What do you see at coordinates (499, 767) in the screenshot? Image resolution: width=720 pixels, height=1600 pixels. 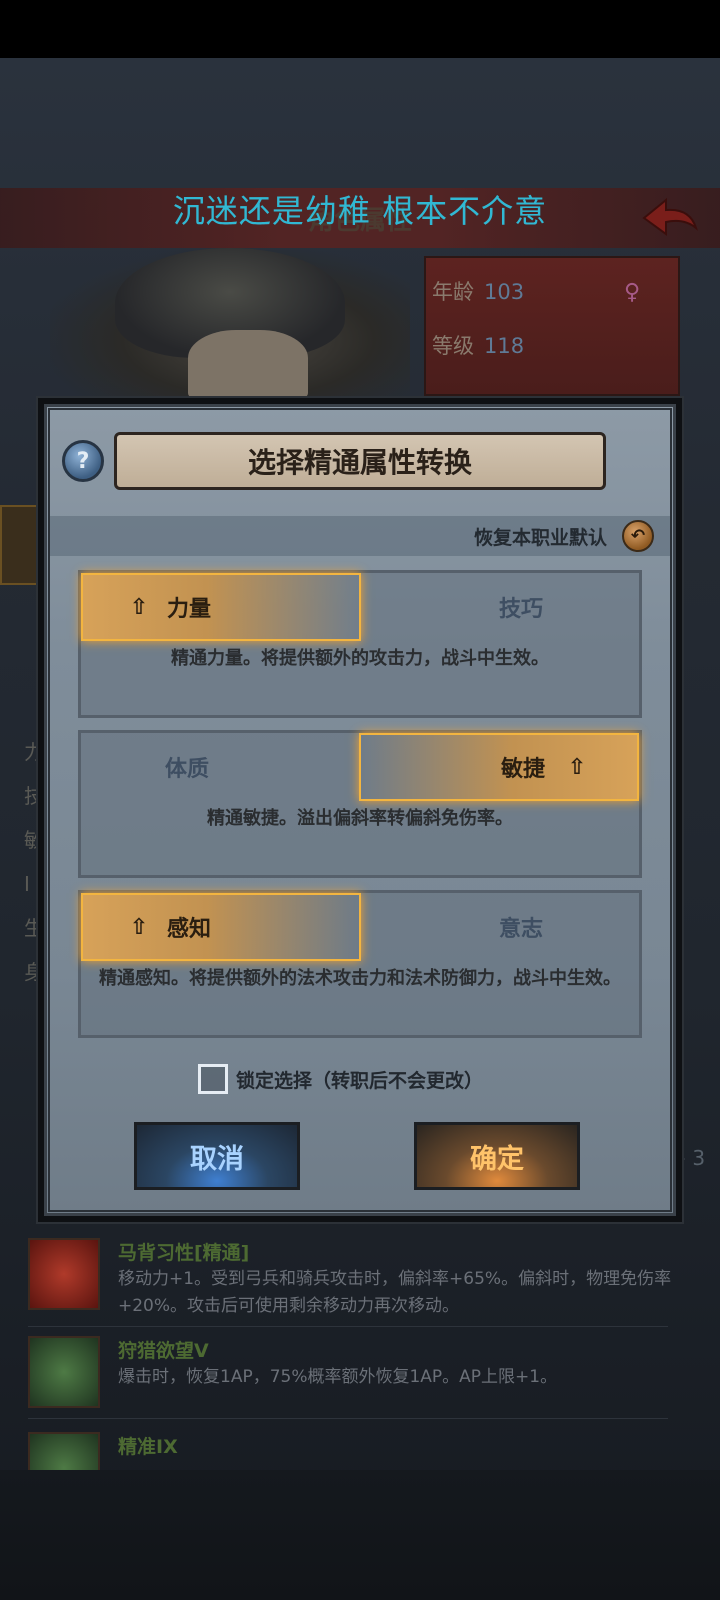 I see `option-agility: 敏捷 ⇧` at bounding box center [499, 767].